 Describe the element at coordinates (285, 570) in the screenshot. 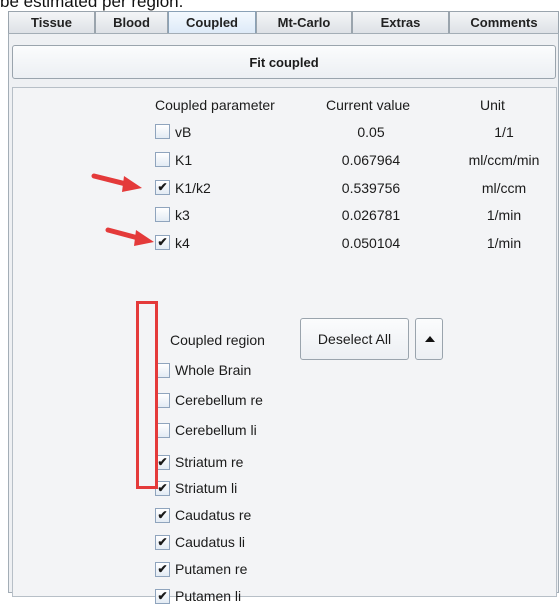

I see `region-item: ✔ Putamen re` at that location.